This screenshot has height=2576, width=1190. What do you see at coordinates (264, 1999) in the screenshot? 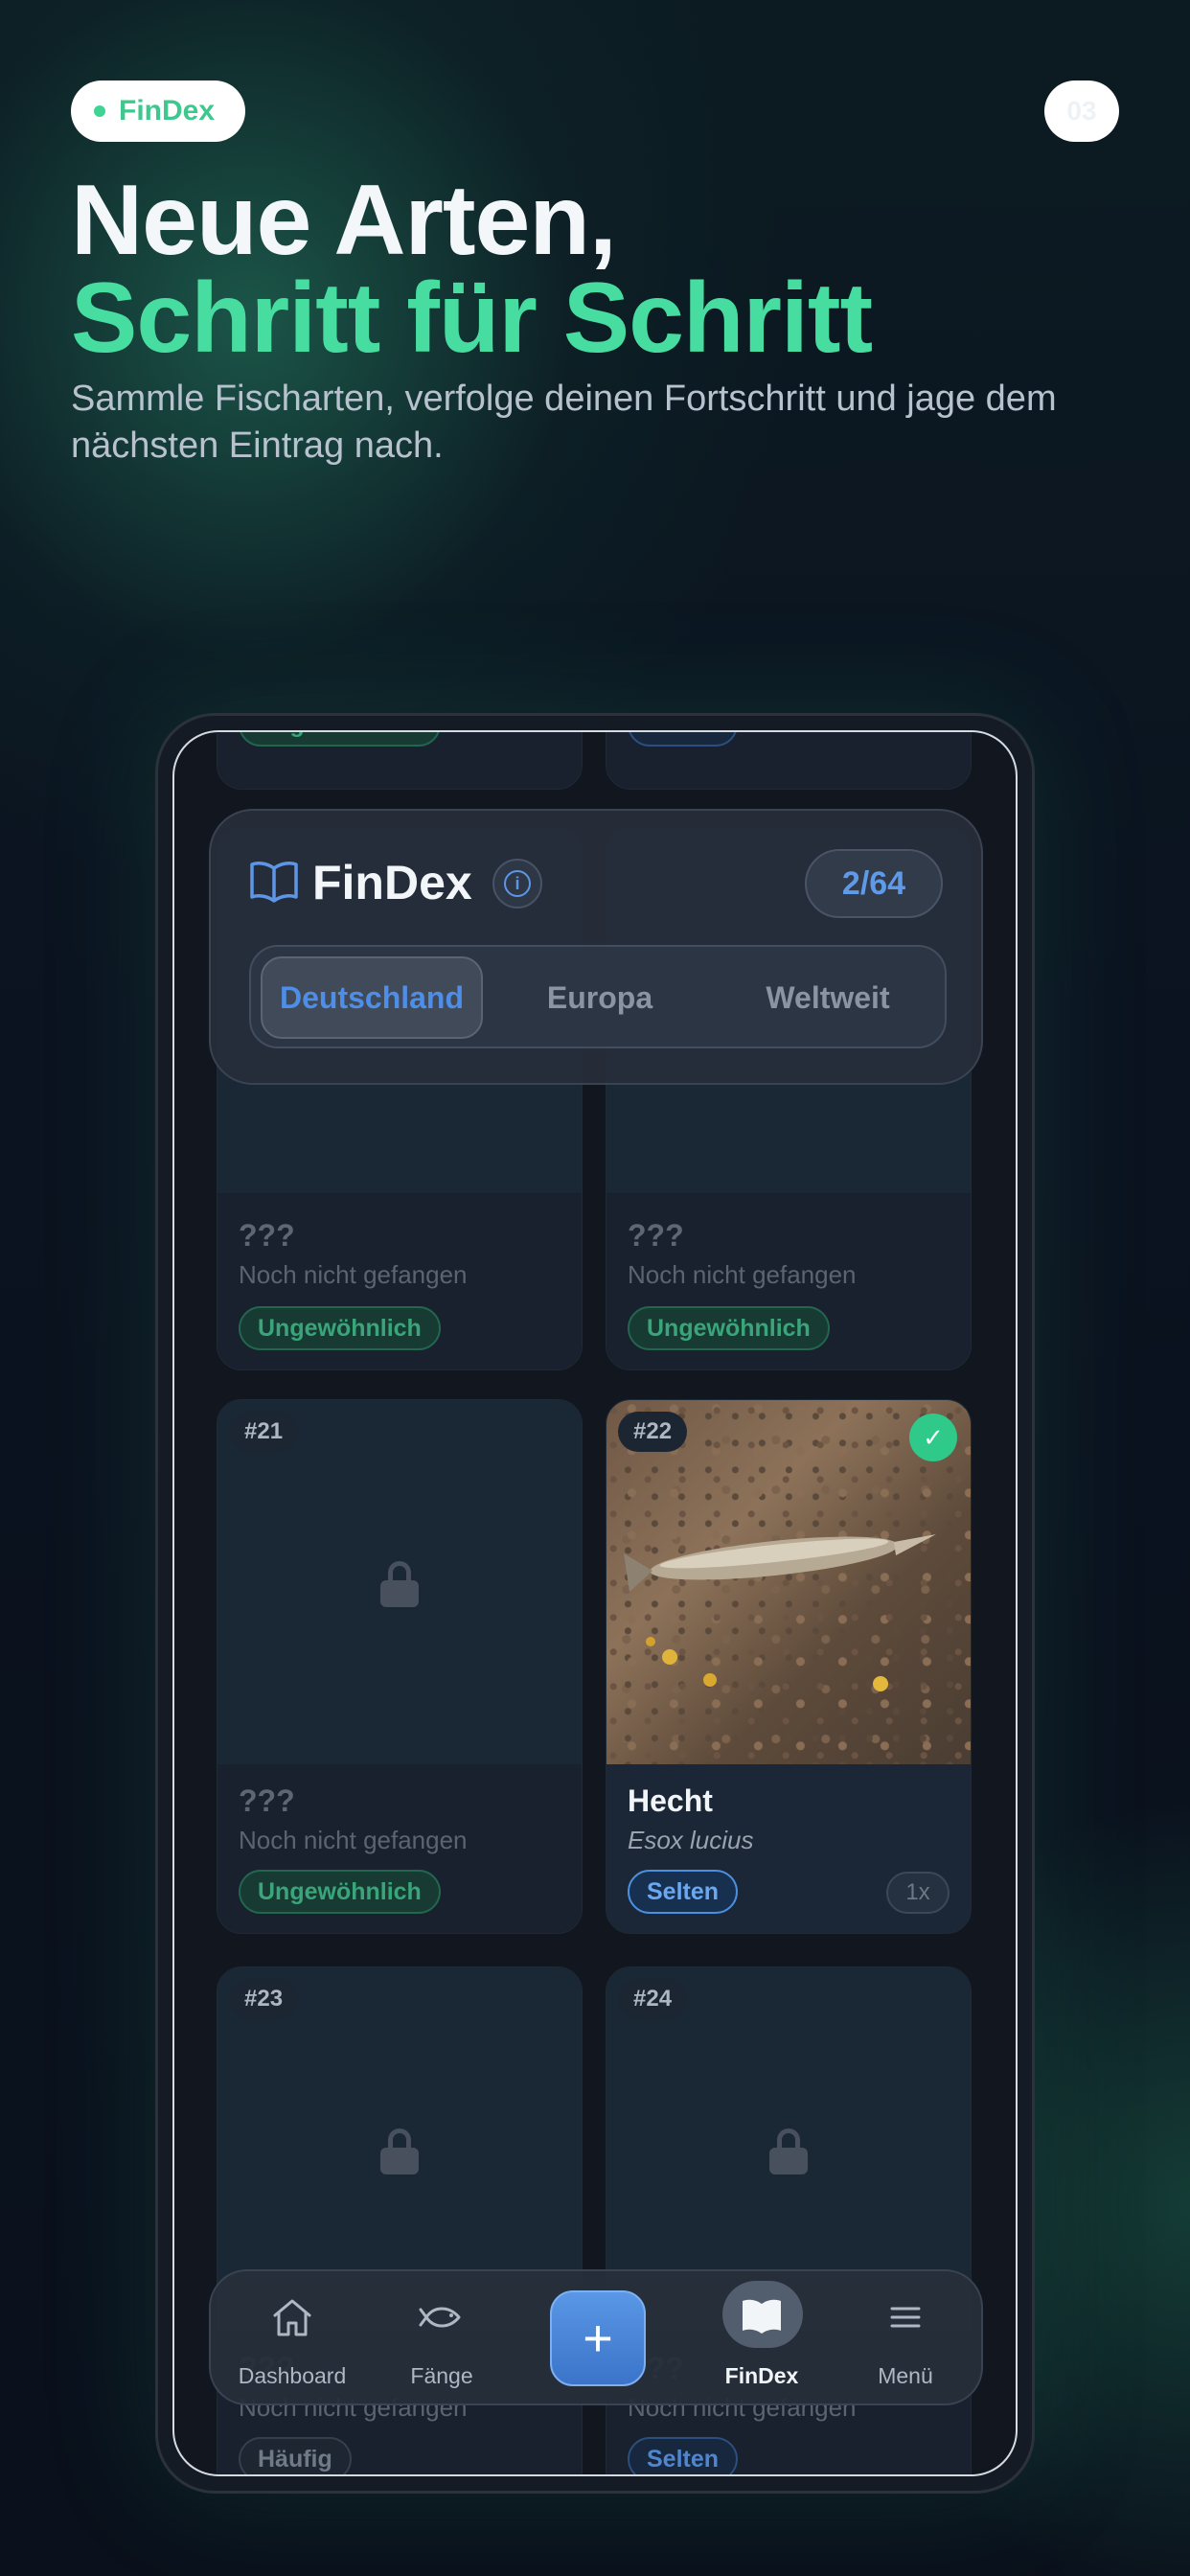
I see `card-number: #23` at bounding box center [264, 1999].